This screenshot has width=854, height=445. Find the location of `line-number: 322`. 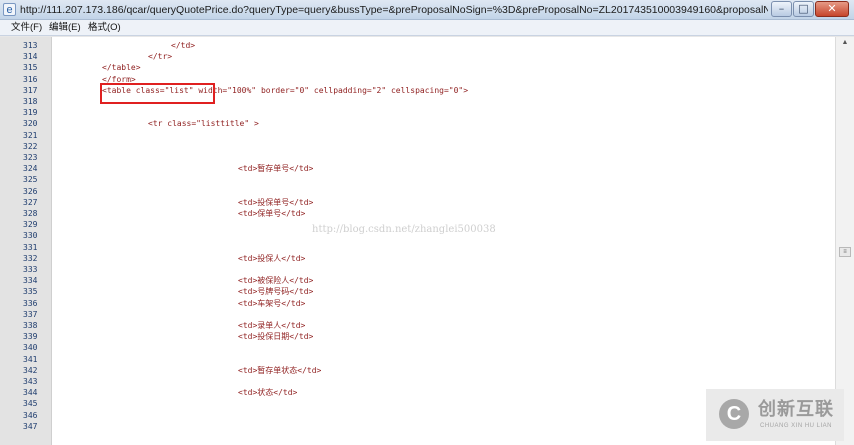

line-number: 322 is located at coordinates (30, 146).